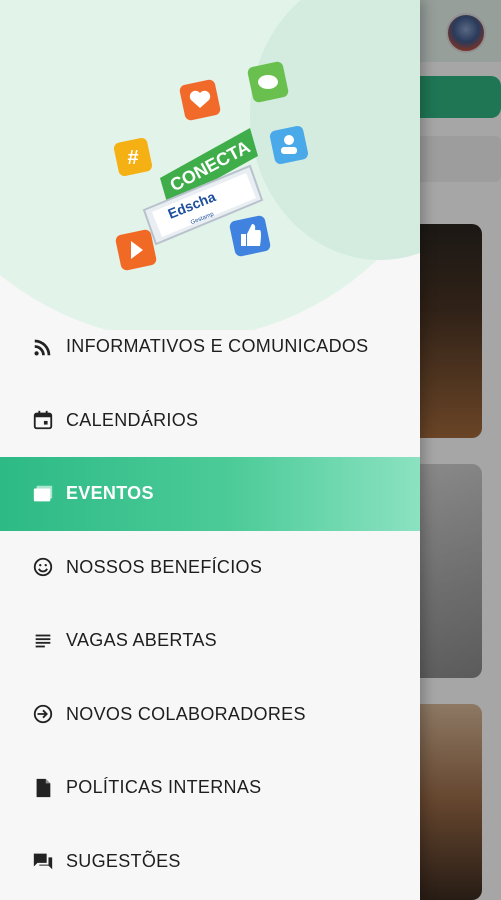  What do you see at coordinates (210, 494) in the screenshot?
I see `menu-item-eventos: EVENTOS` at bounding box center [210, 494].